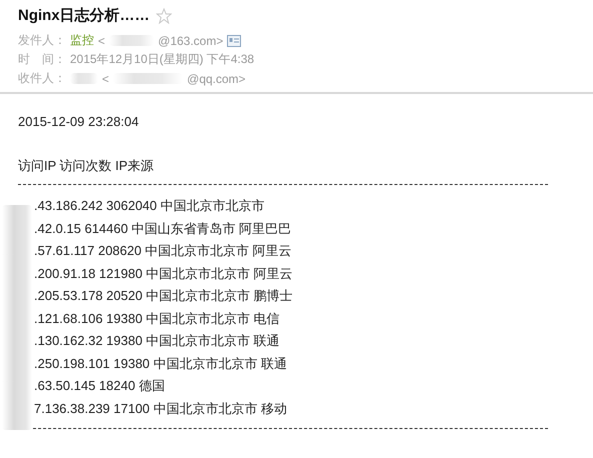  What do you see at coordinates (234, 40) in the screenshot?
I see `contact-card-icon` at bounding box center [234, 40].